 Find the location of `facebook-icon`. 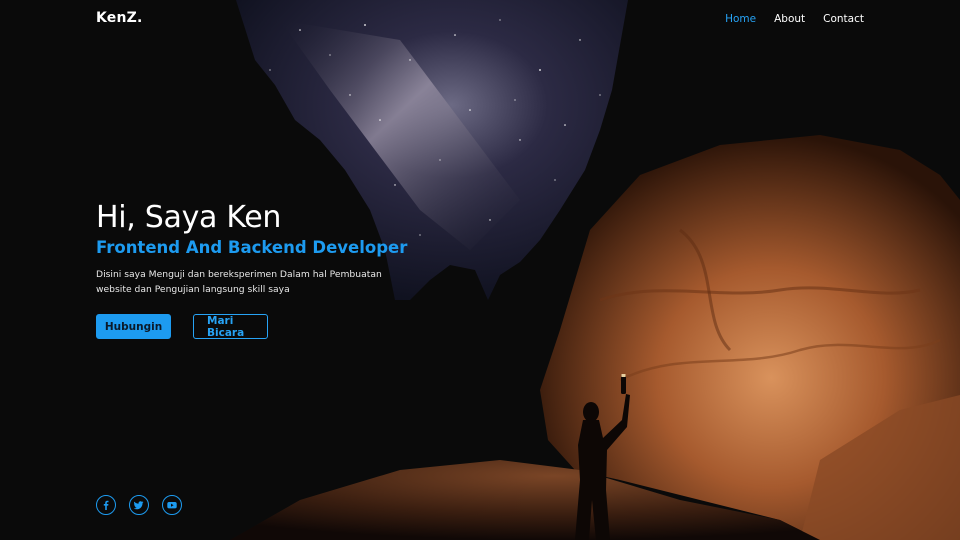

facebook-icon is located at coordinates (106, 505).